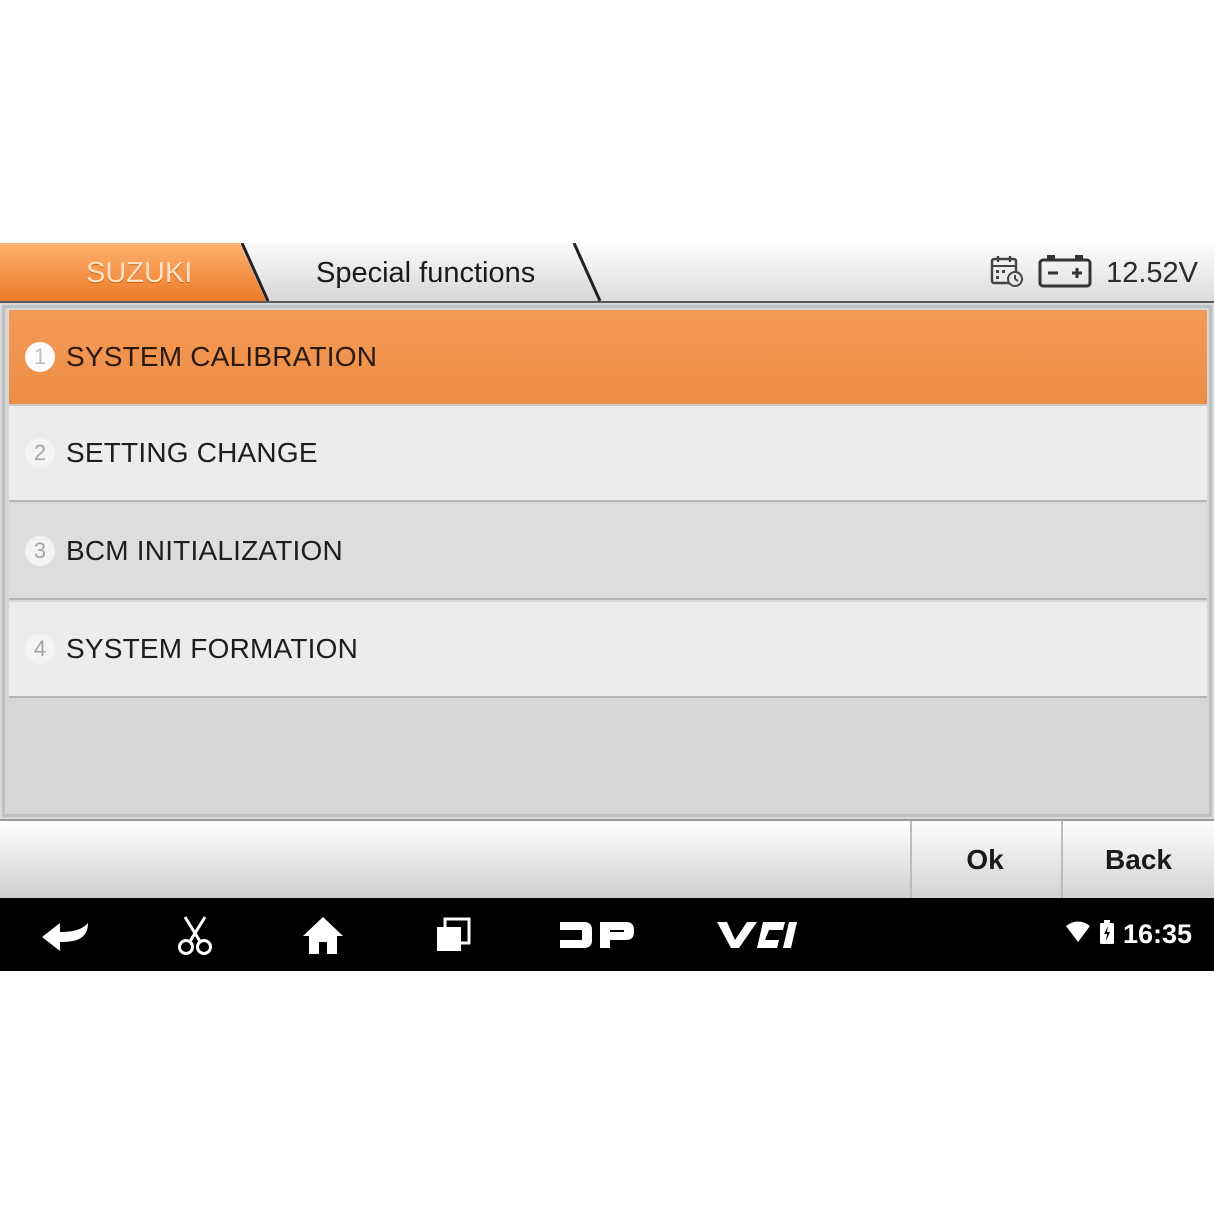 The width and height of the screenshot is (1214, 1214). What do you see at coordinates (195, 934) in the screenshot?
I see `scissors-icon` at bounding box center [195, 934].